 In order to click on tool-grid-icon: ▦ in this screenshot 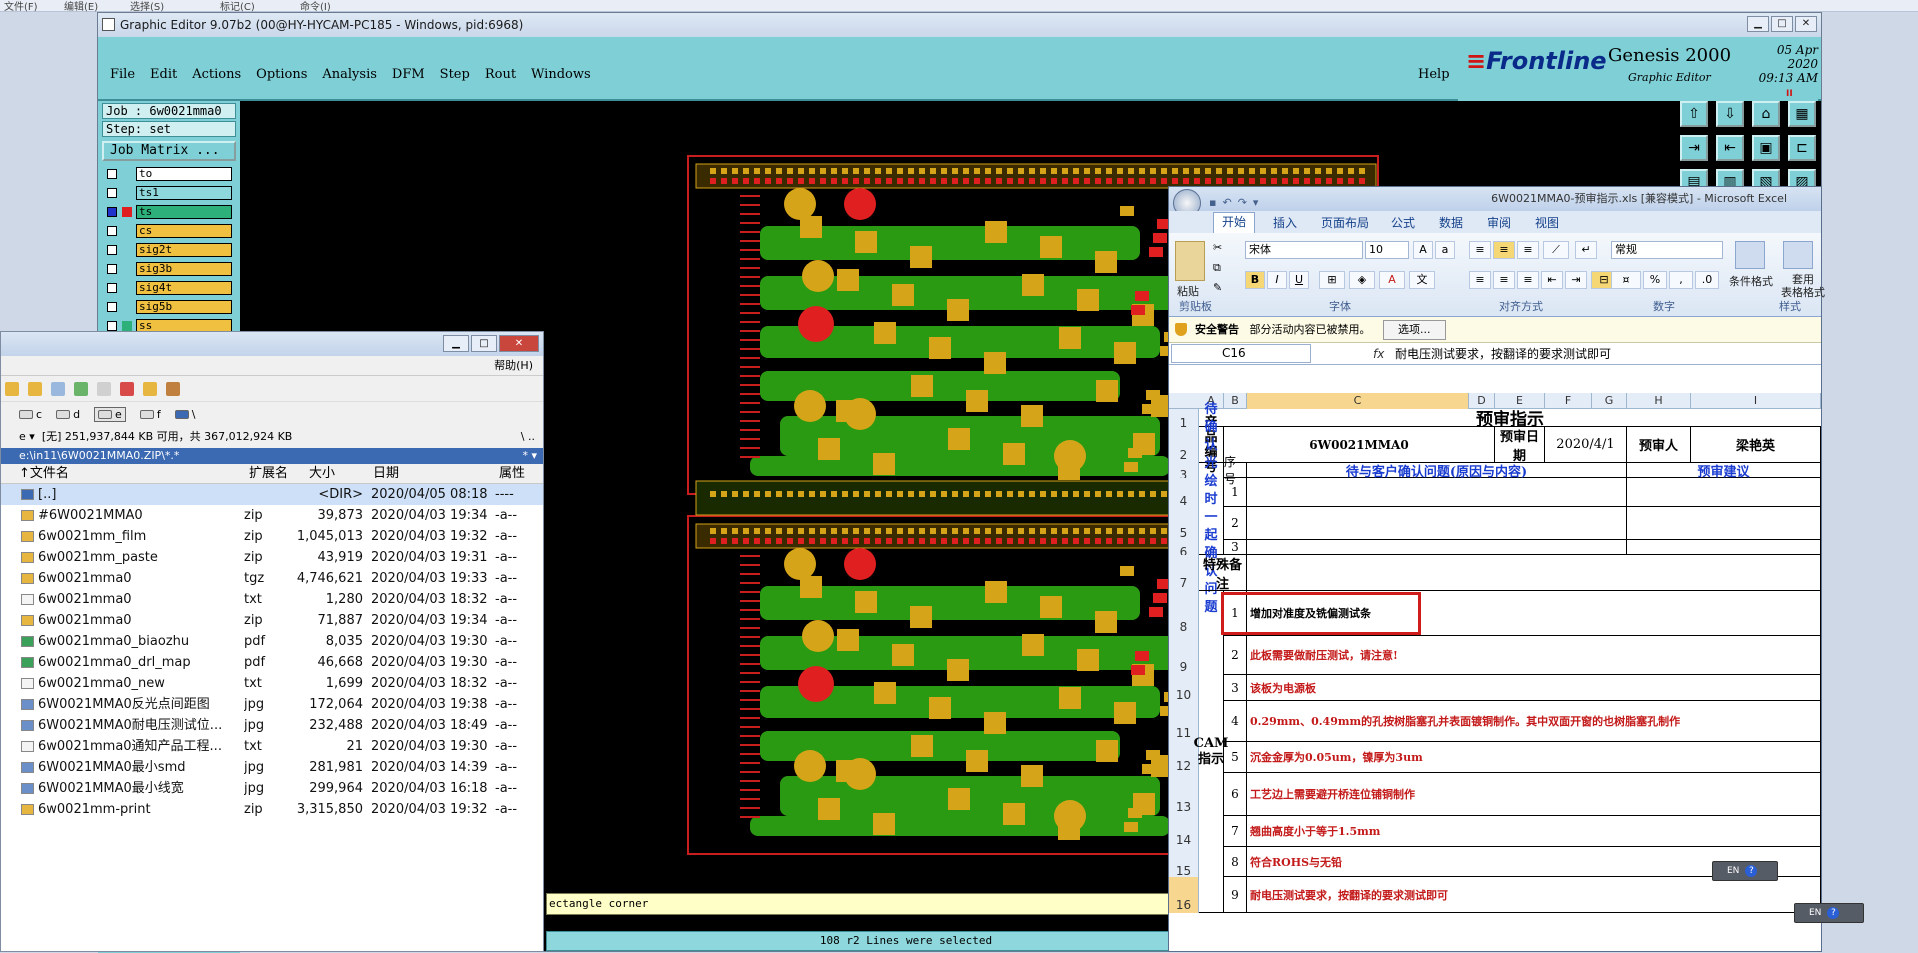, I will do `click(1802, 114)`.